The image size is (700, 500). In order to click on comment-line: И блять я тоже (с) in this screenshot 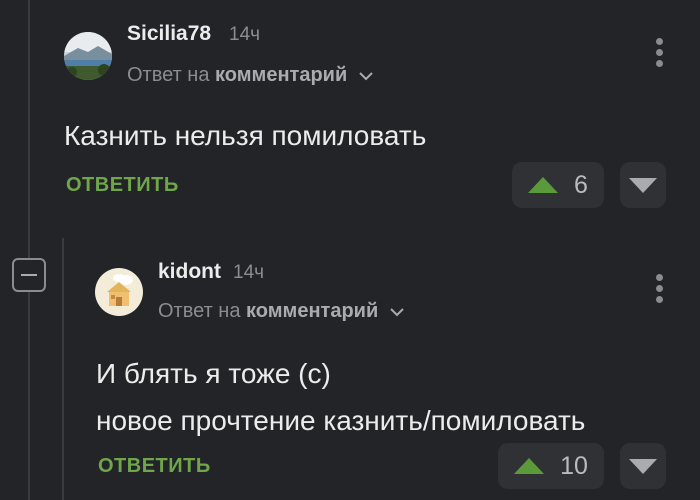, I will do `click(213, 373)`.